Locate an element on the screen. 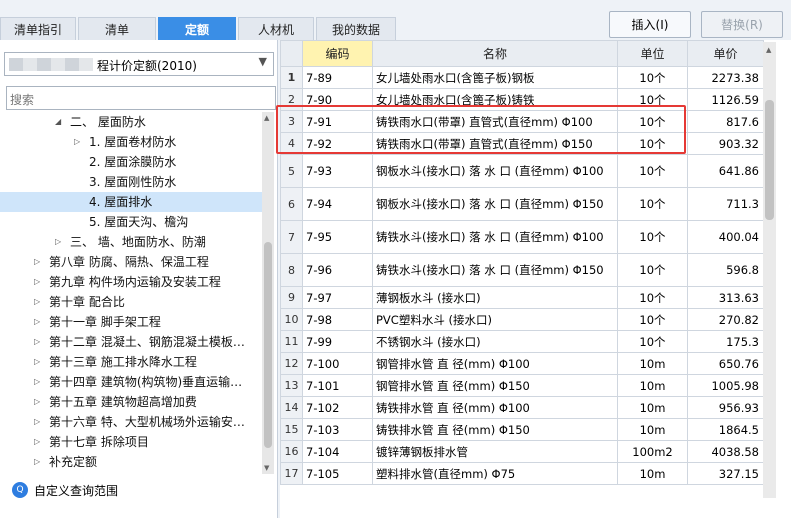 This screenshot has height=518, width=791. price-cell: 711.3 is located at coordinates (725, 204).